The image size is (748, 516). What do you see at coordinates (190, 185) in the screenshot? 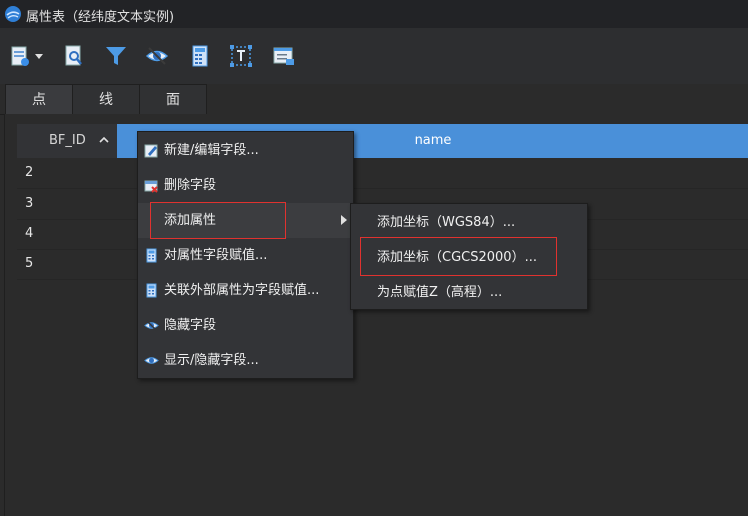
I see `menu-item-label: 删除字段` at bounding box center [190, 185].